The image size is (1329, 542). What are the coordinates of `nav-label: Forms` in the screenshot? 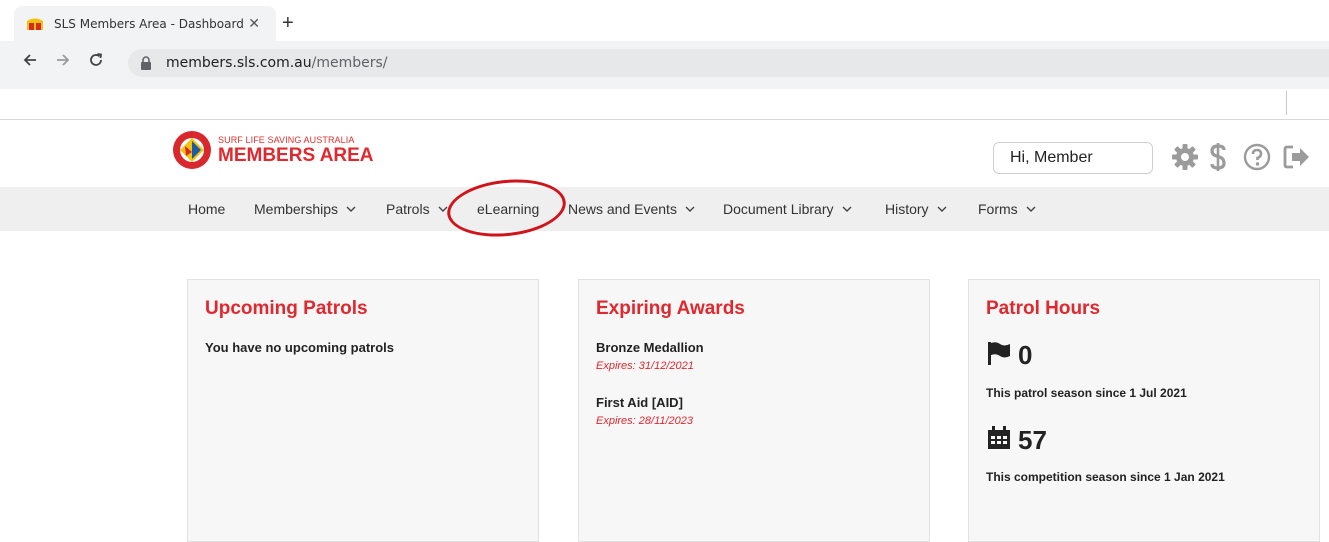 It's located at (998, 209).